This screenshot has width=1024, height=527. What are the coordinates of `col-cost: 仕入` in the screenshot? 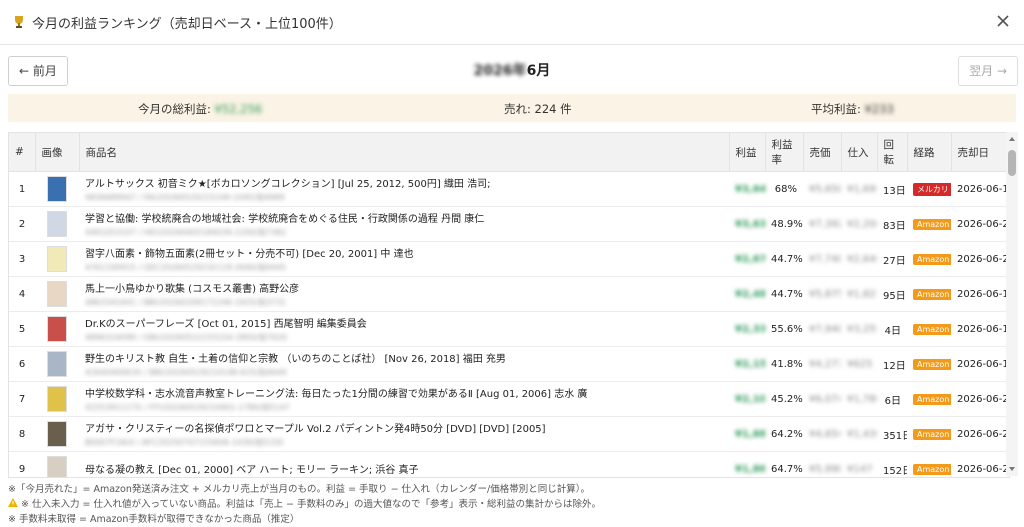 It's located at (859, 152).